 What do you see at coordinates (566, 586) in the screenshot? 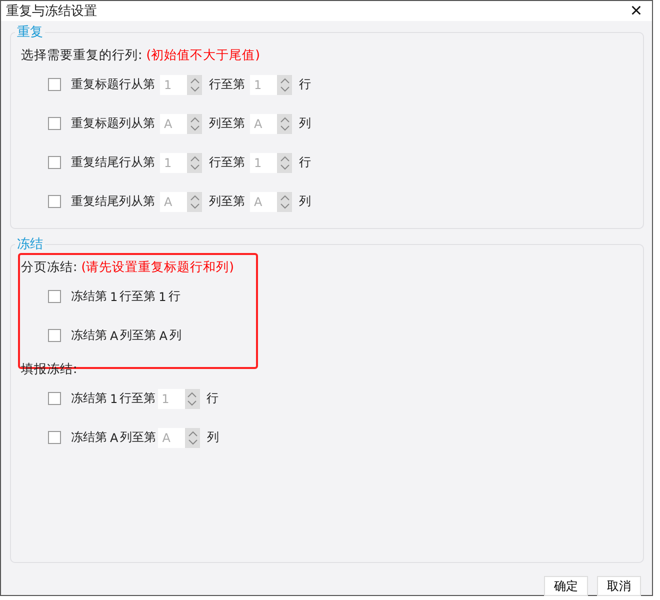
I see `dialog-button: 确定` at bounding box center [566, 586].